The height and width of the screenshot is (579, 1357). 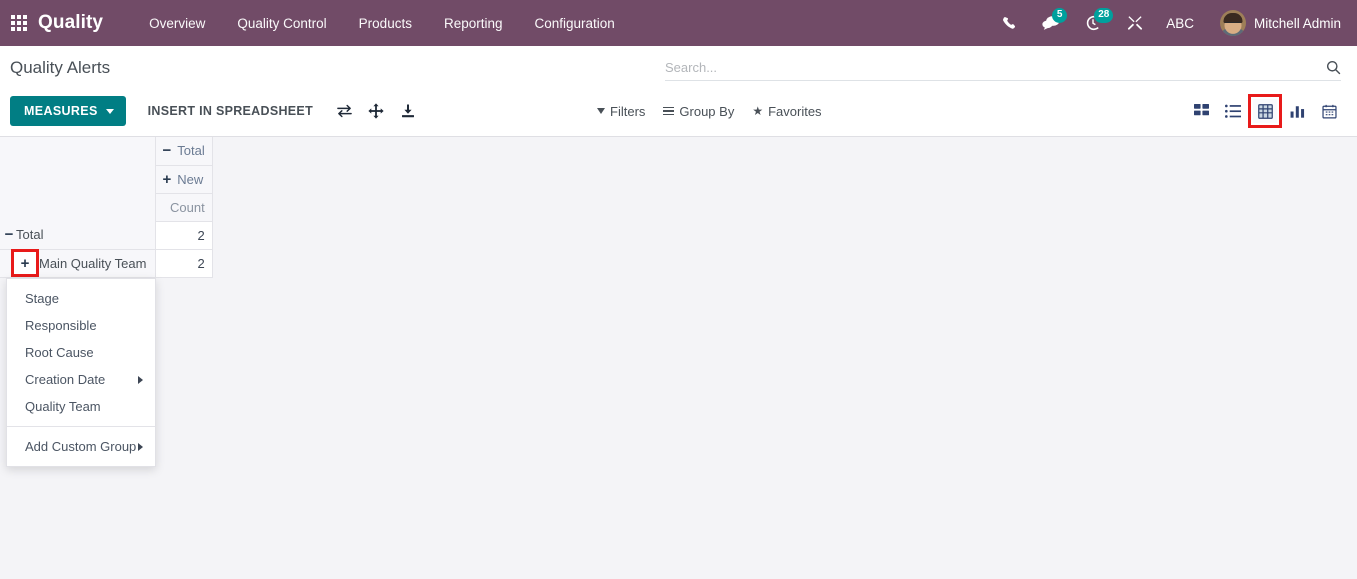 What do you see at coordinates (669, 111) in the screenshot?
I see `group-by-icon` at bounding box center [669, 111].